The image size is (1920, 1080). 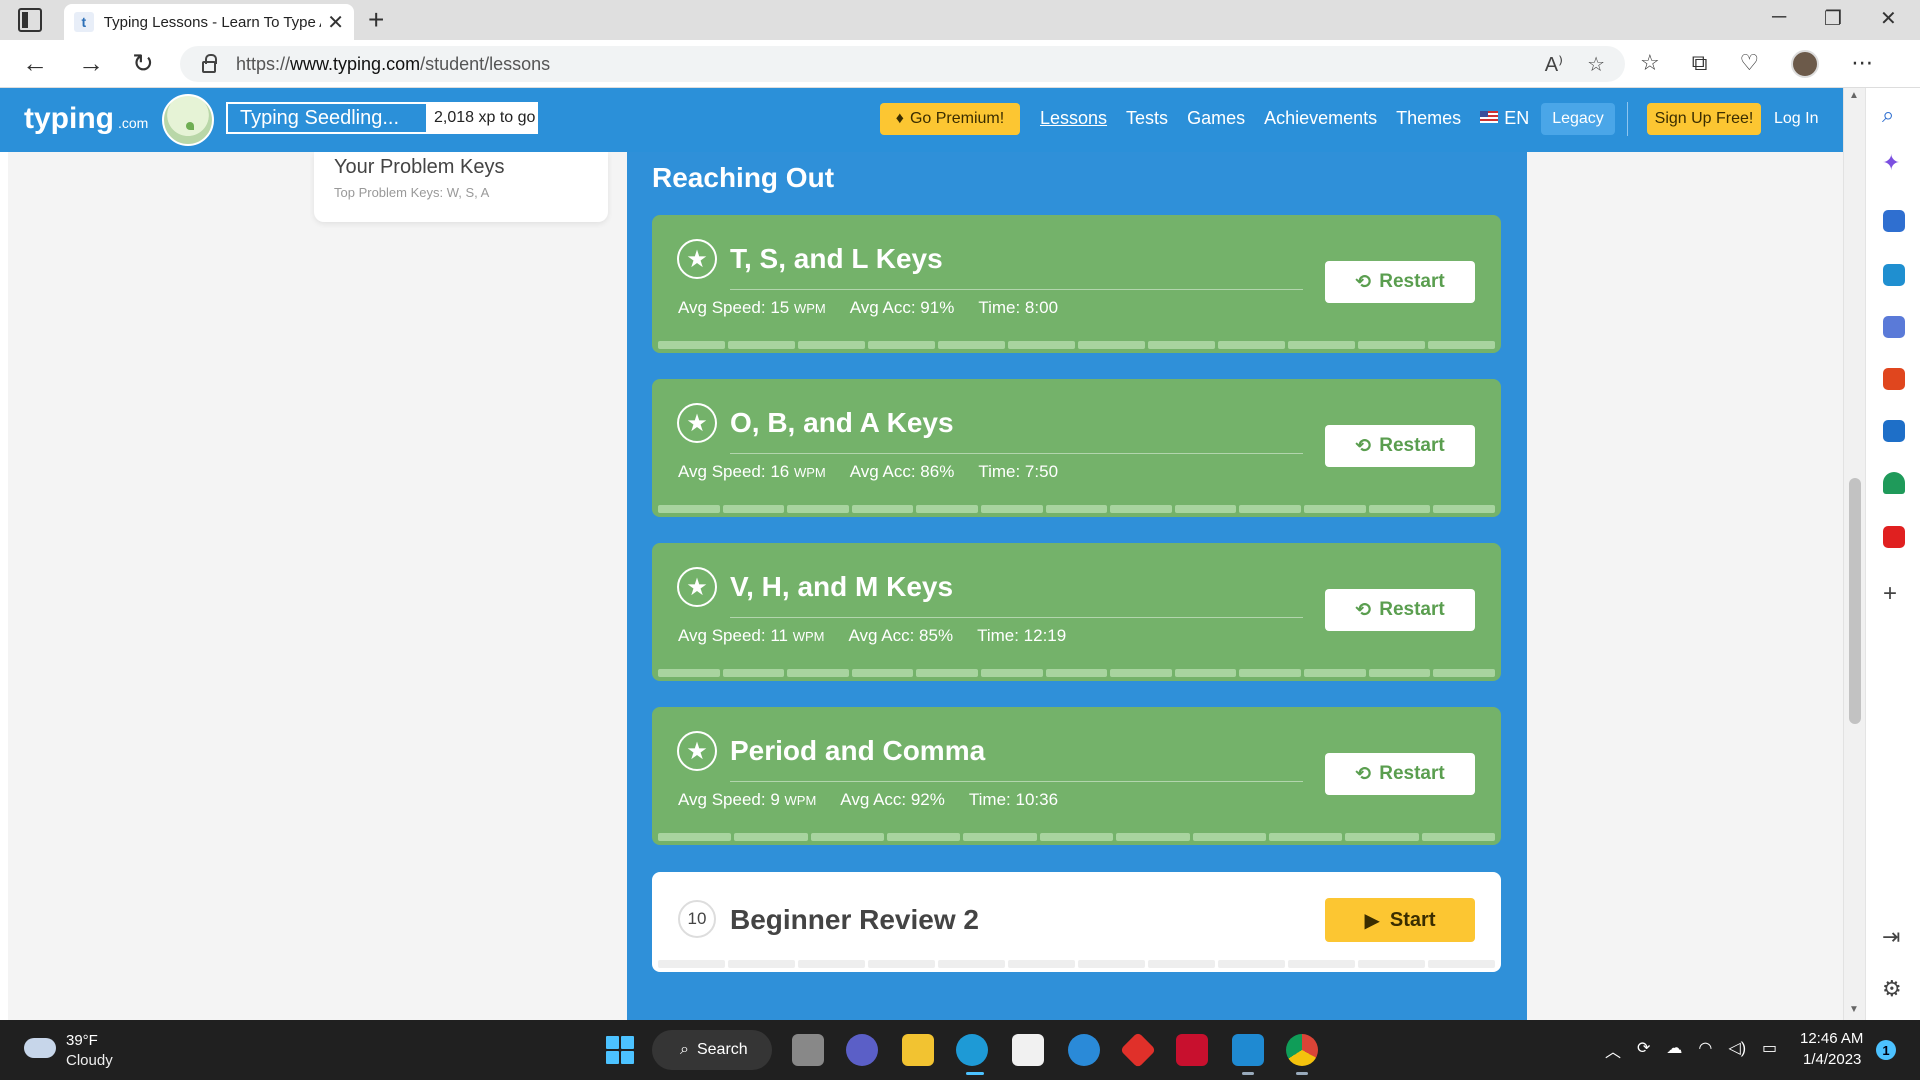 I want to click on nav-games: Games, so click(x=1216, y=118).